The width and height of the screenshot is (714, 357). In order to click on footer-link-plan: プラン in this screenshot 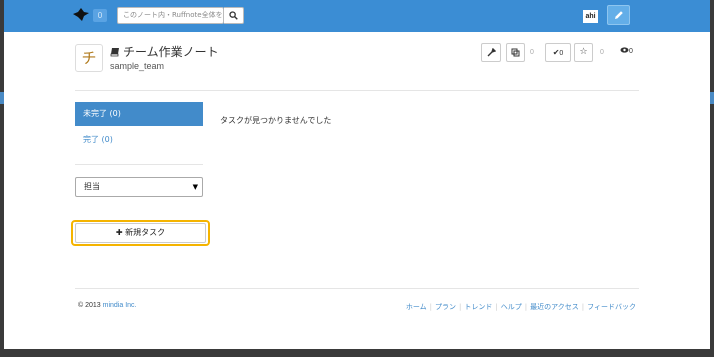, I will do `click(445, 307)`.